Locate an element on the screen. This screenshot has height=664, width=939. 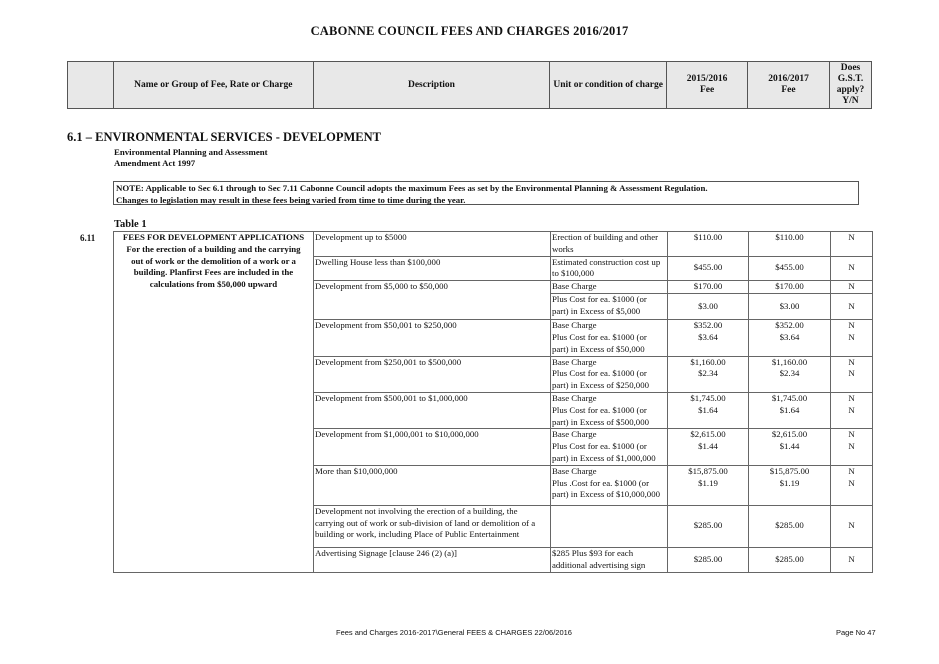
header-unit: Unit or condition of charge is located at coordinates (608, 85).